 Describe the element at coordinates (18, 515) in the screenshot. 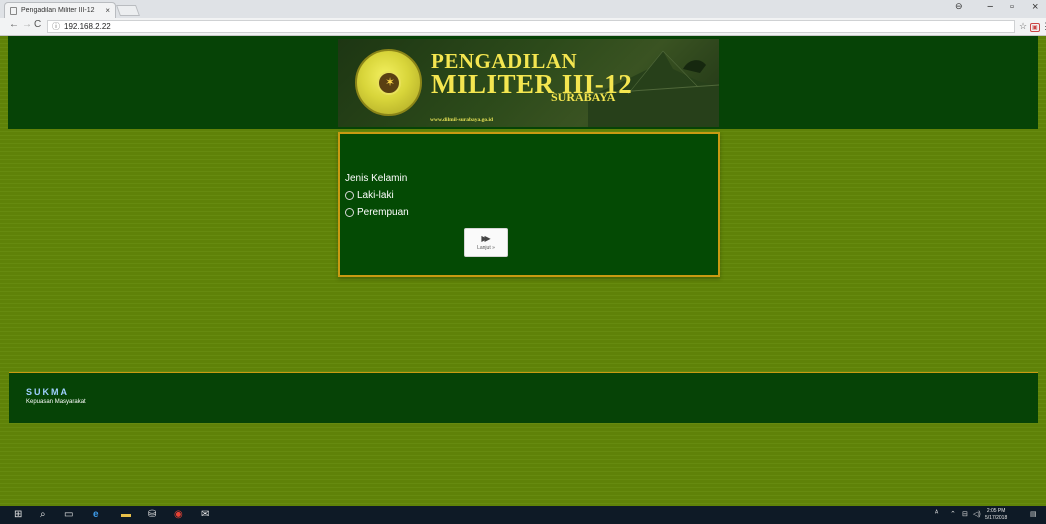

I see `windows-start-icon: ⊞` at that location.